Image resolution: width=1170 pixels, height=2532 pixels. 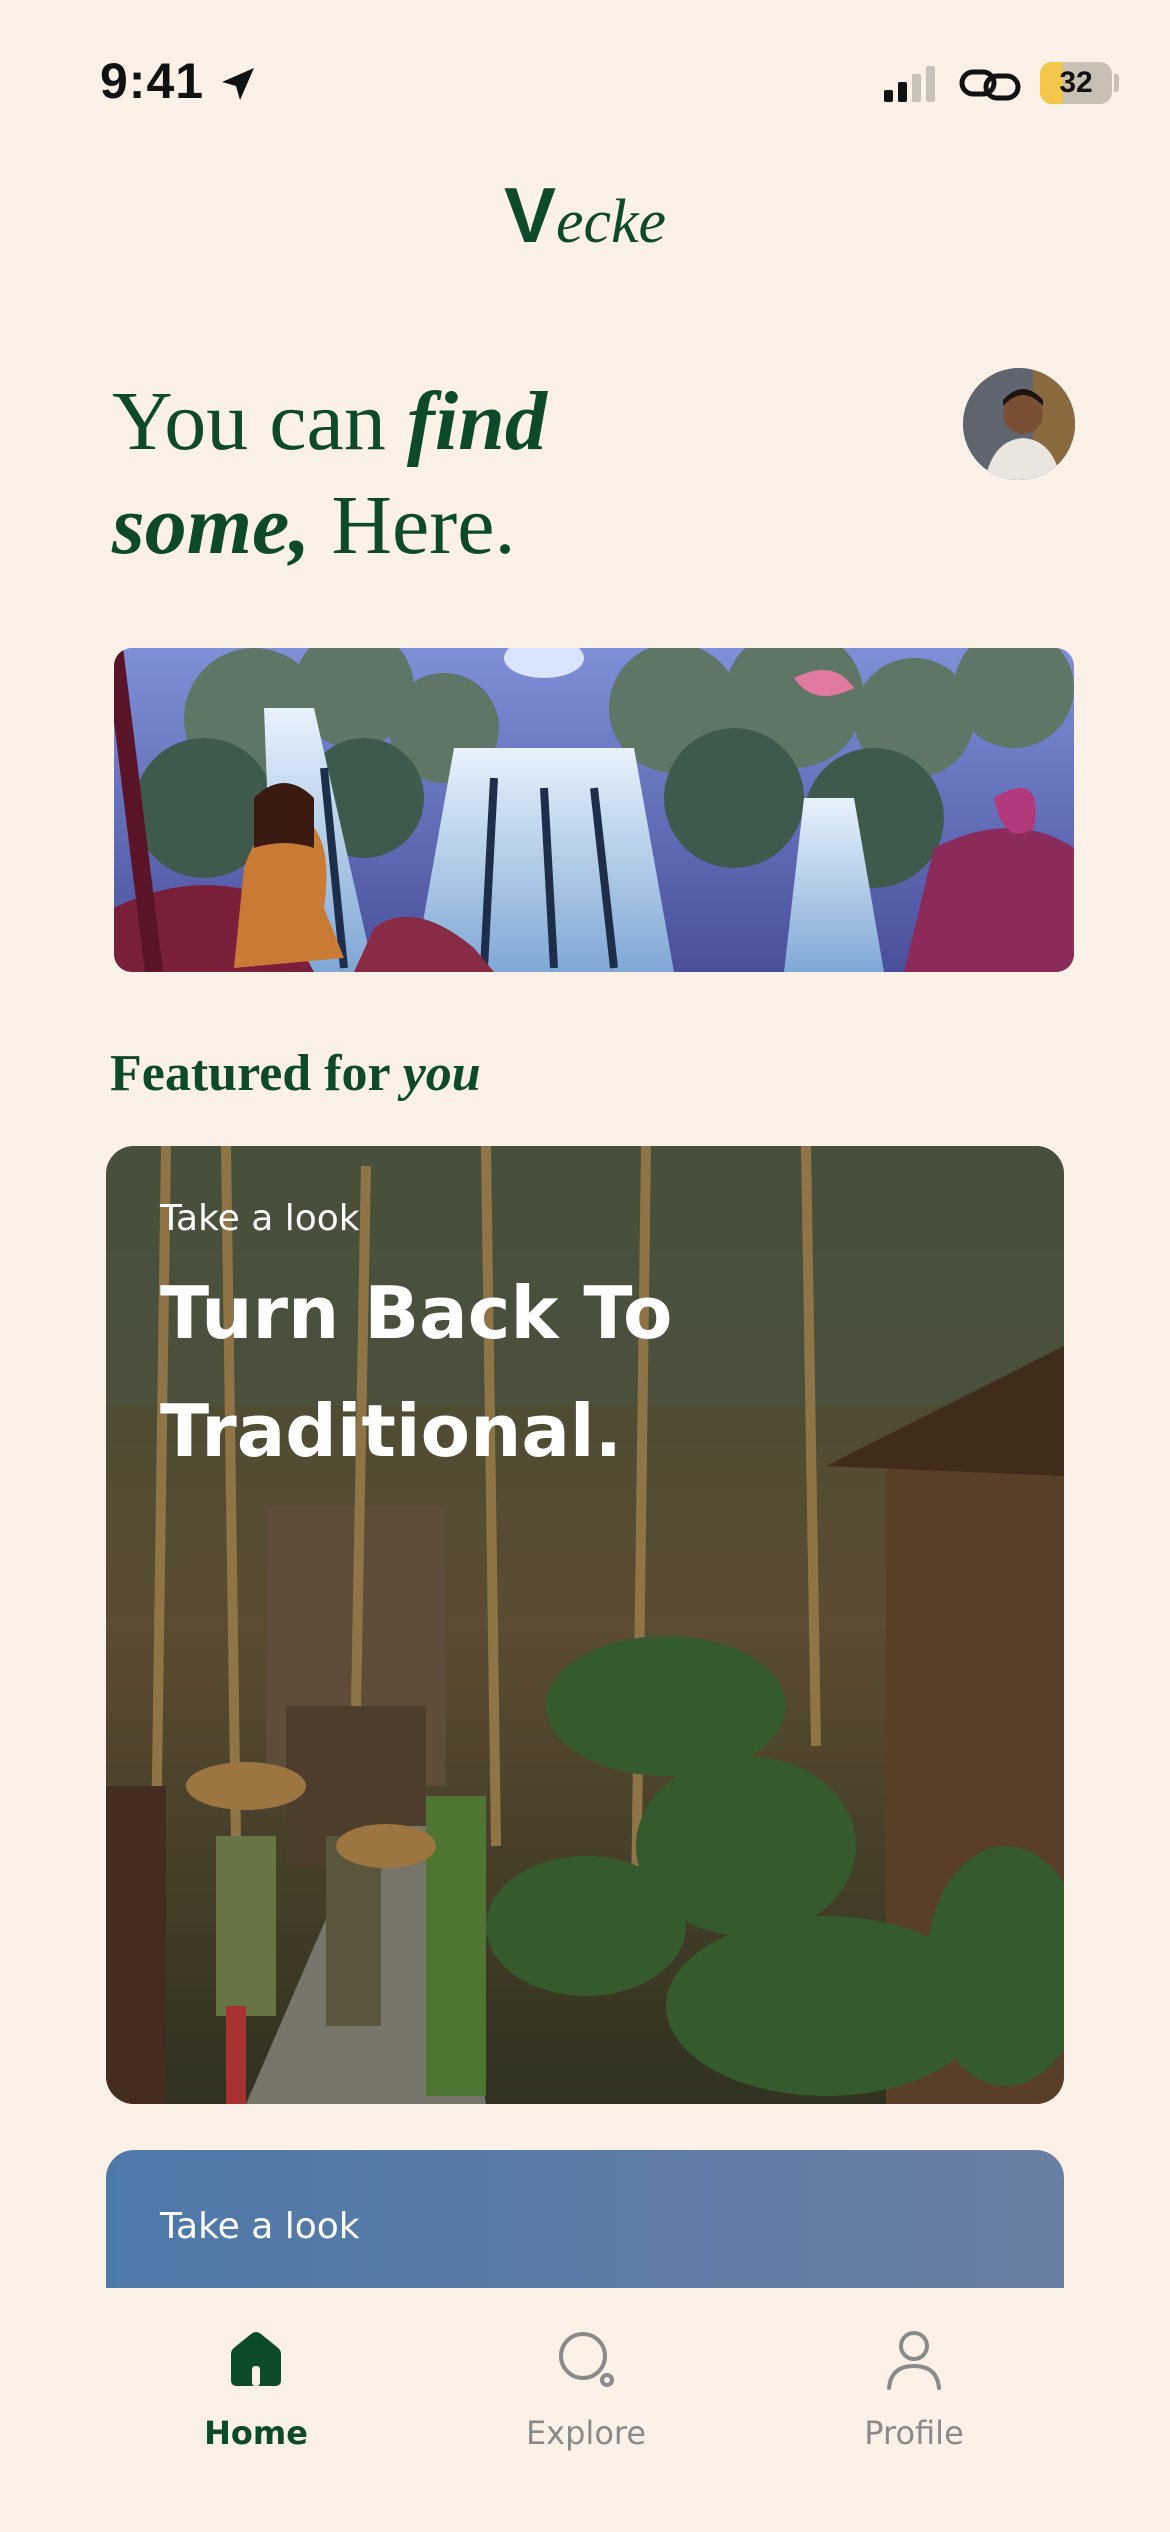 What do you see at coordinates (152, 81) in the screenshot?
I see `status-time: 9:41` at bounding box center [152, 81].